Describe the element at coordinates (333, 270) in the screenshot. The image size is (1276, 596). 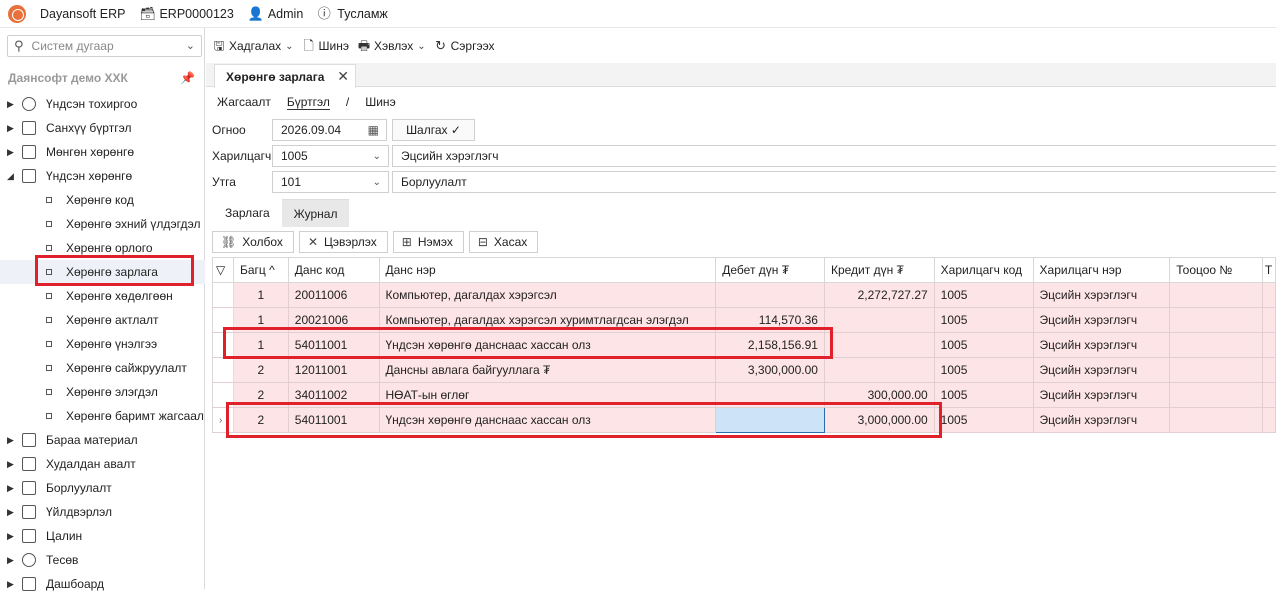
I see `column-header: Данс код` at that location.